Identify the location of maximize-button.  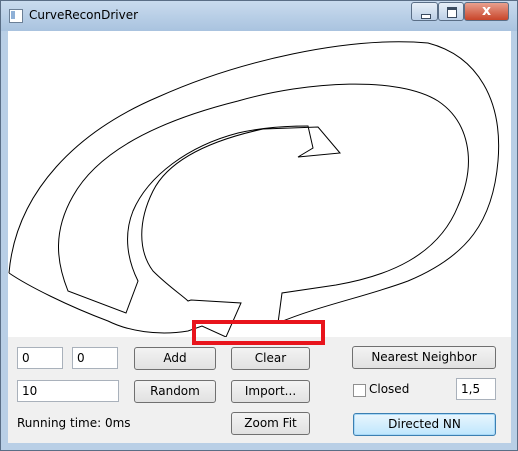
(451, 11).